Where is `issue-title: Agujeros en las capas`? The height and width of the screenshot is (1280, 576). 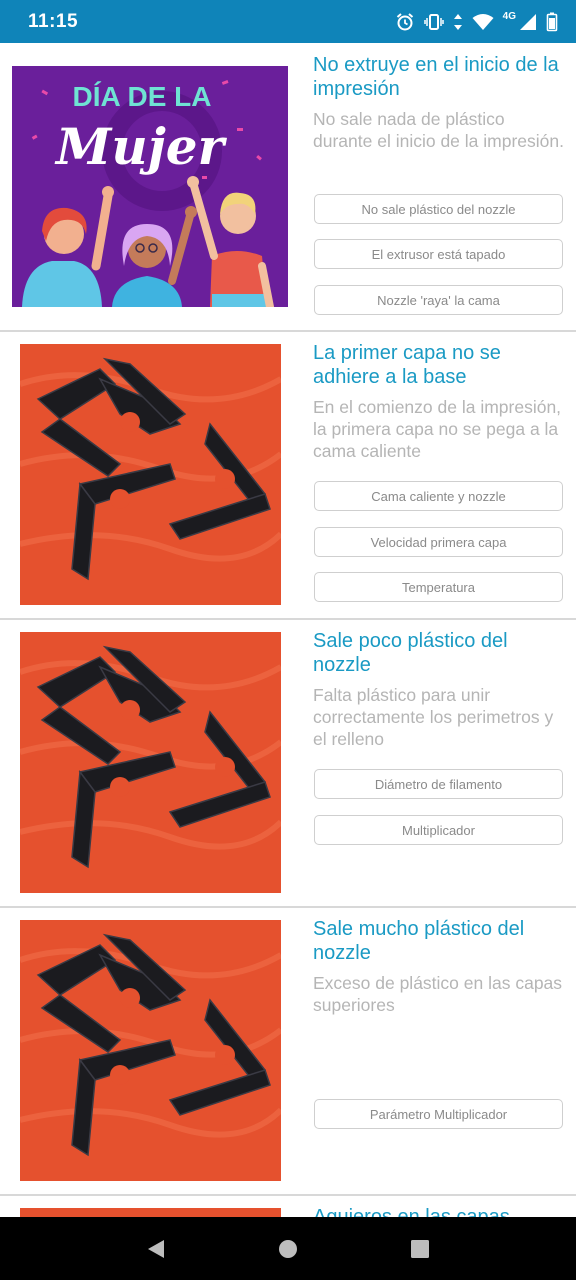
issue-title: Agujeros en las capas is located at coordinates (439, 1211).